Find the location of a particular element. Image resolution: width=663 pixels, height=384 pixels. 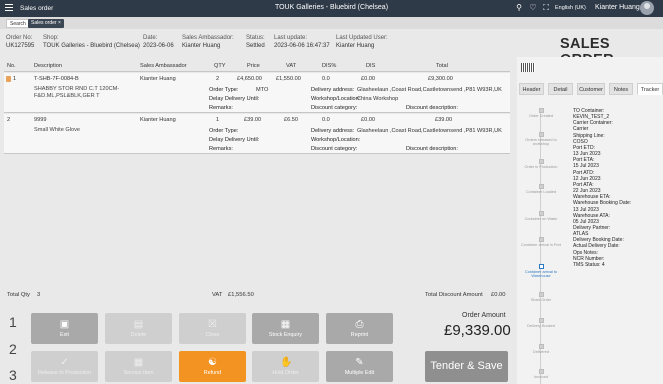

last-update-field: Last update: 2023-06-06 16:47:37 is located at coordinates (302, 42).